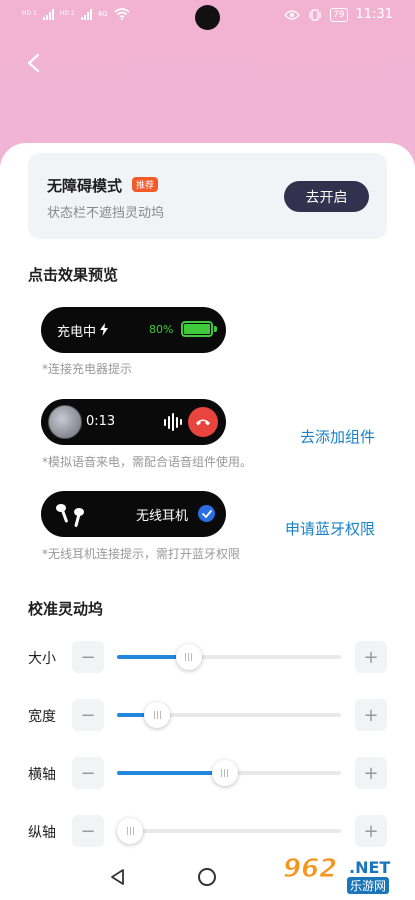  I want to click on call-preview-pill: 0:13, so click(133, 422).